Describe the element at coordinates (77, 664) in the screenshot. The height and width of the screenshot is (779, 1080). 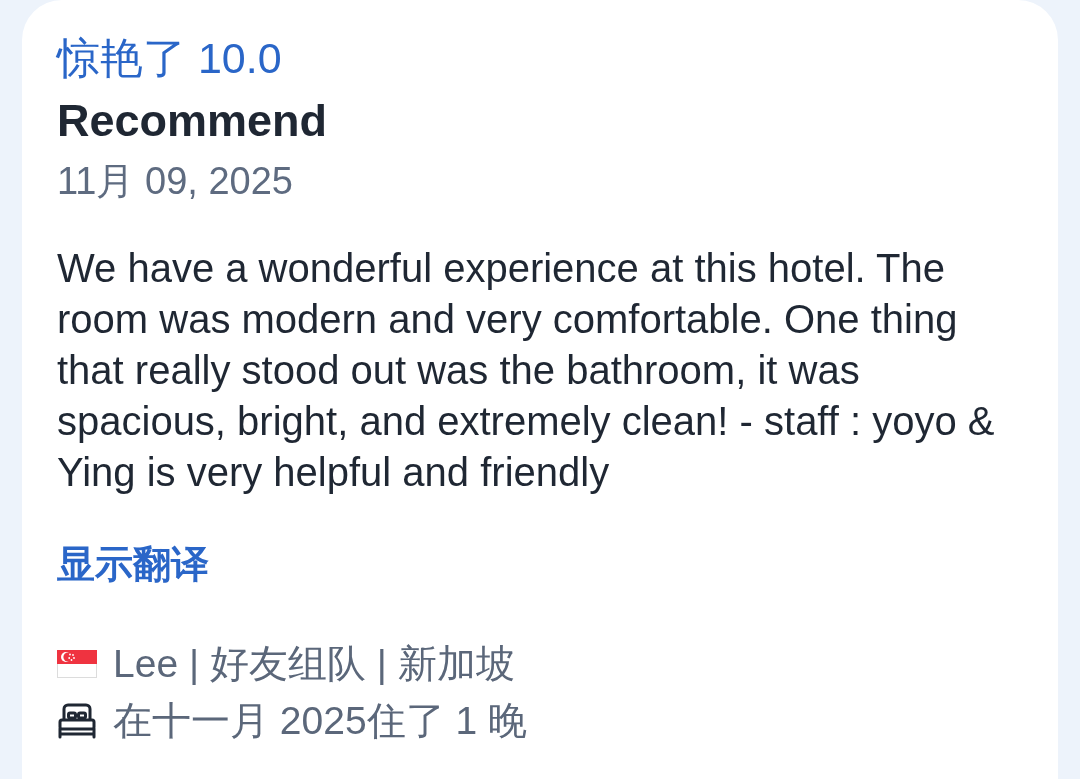
I see `flag-icon` at that location.